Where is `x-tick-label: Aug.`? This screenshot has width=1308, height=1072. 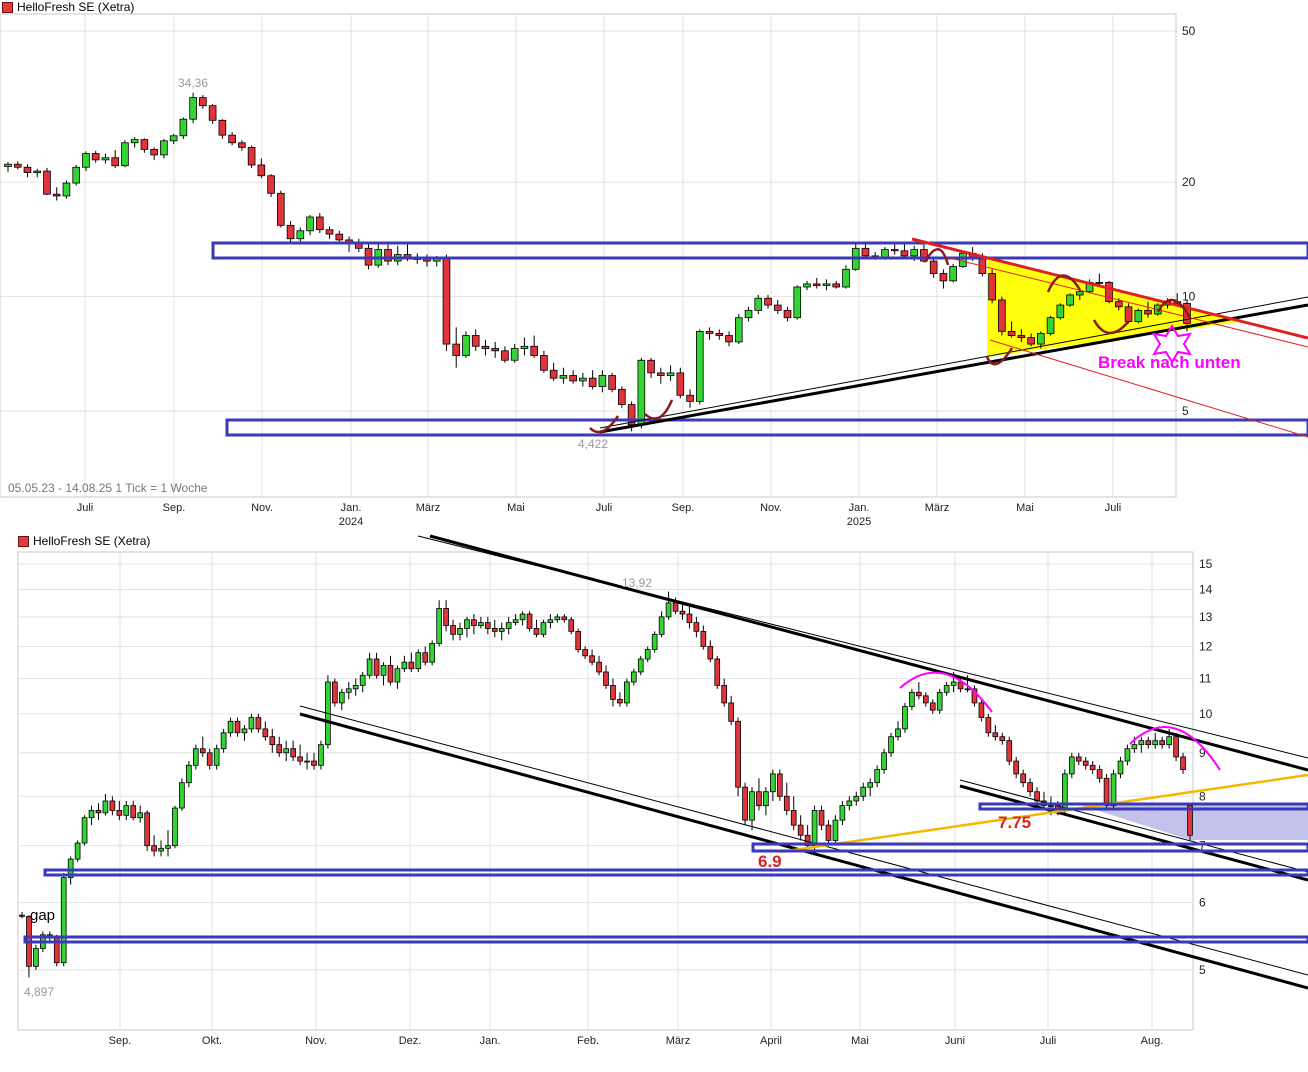
x-tick-label: Aug. is located at coordinates (1152, 1041).